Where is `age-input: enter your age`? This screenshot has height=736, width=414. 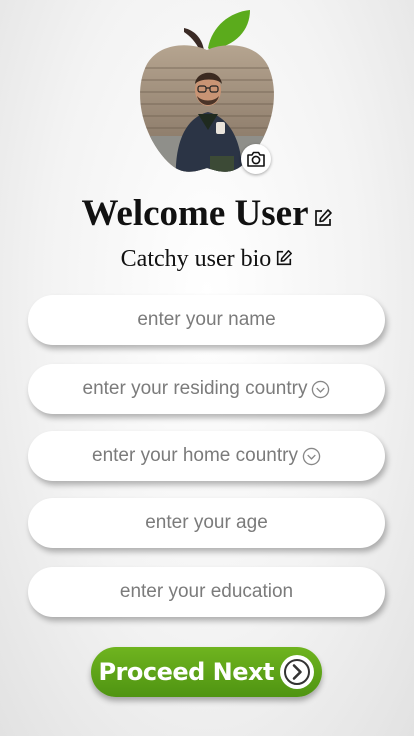
age-input: enter your age is located at coordinates (206, 523).